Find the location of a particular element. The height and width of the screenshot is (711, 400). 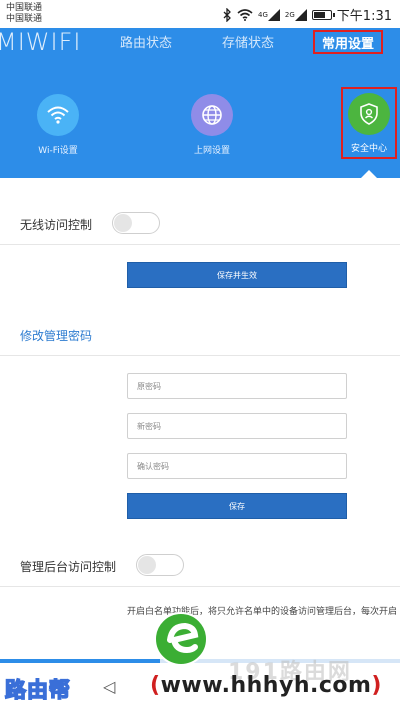

internet-settings-label: 上网设置 is located at coordinates (211, 151).